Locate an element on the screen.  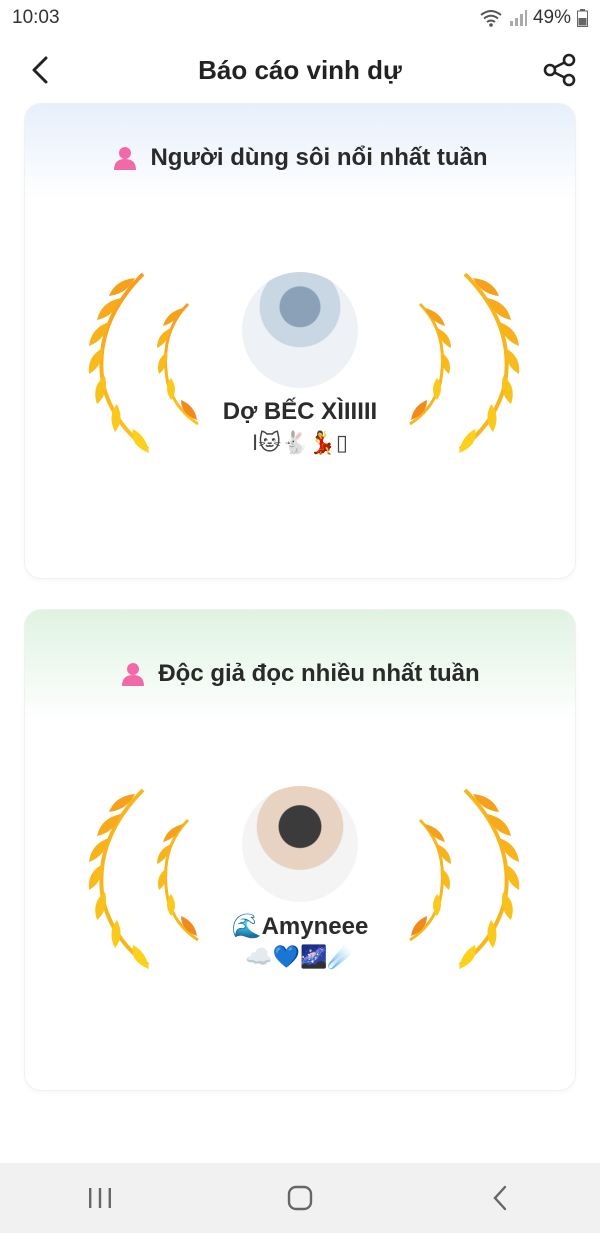
page-title: Báo cáo vinh dự is located at coordinates (300, 69).